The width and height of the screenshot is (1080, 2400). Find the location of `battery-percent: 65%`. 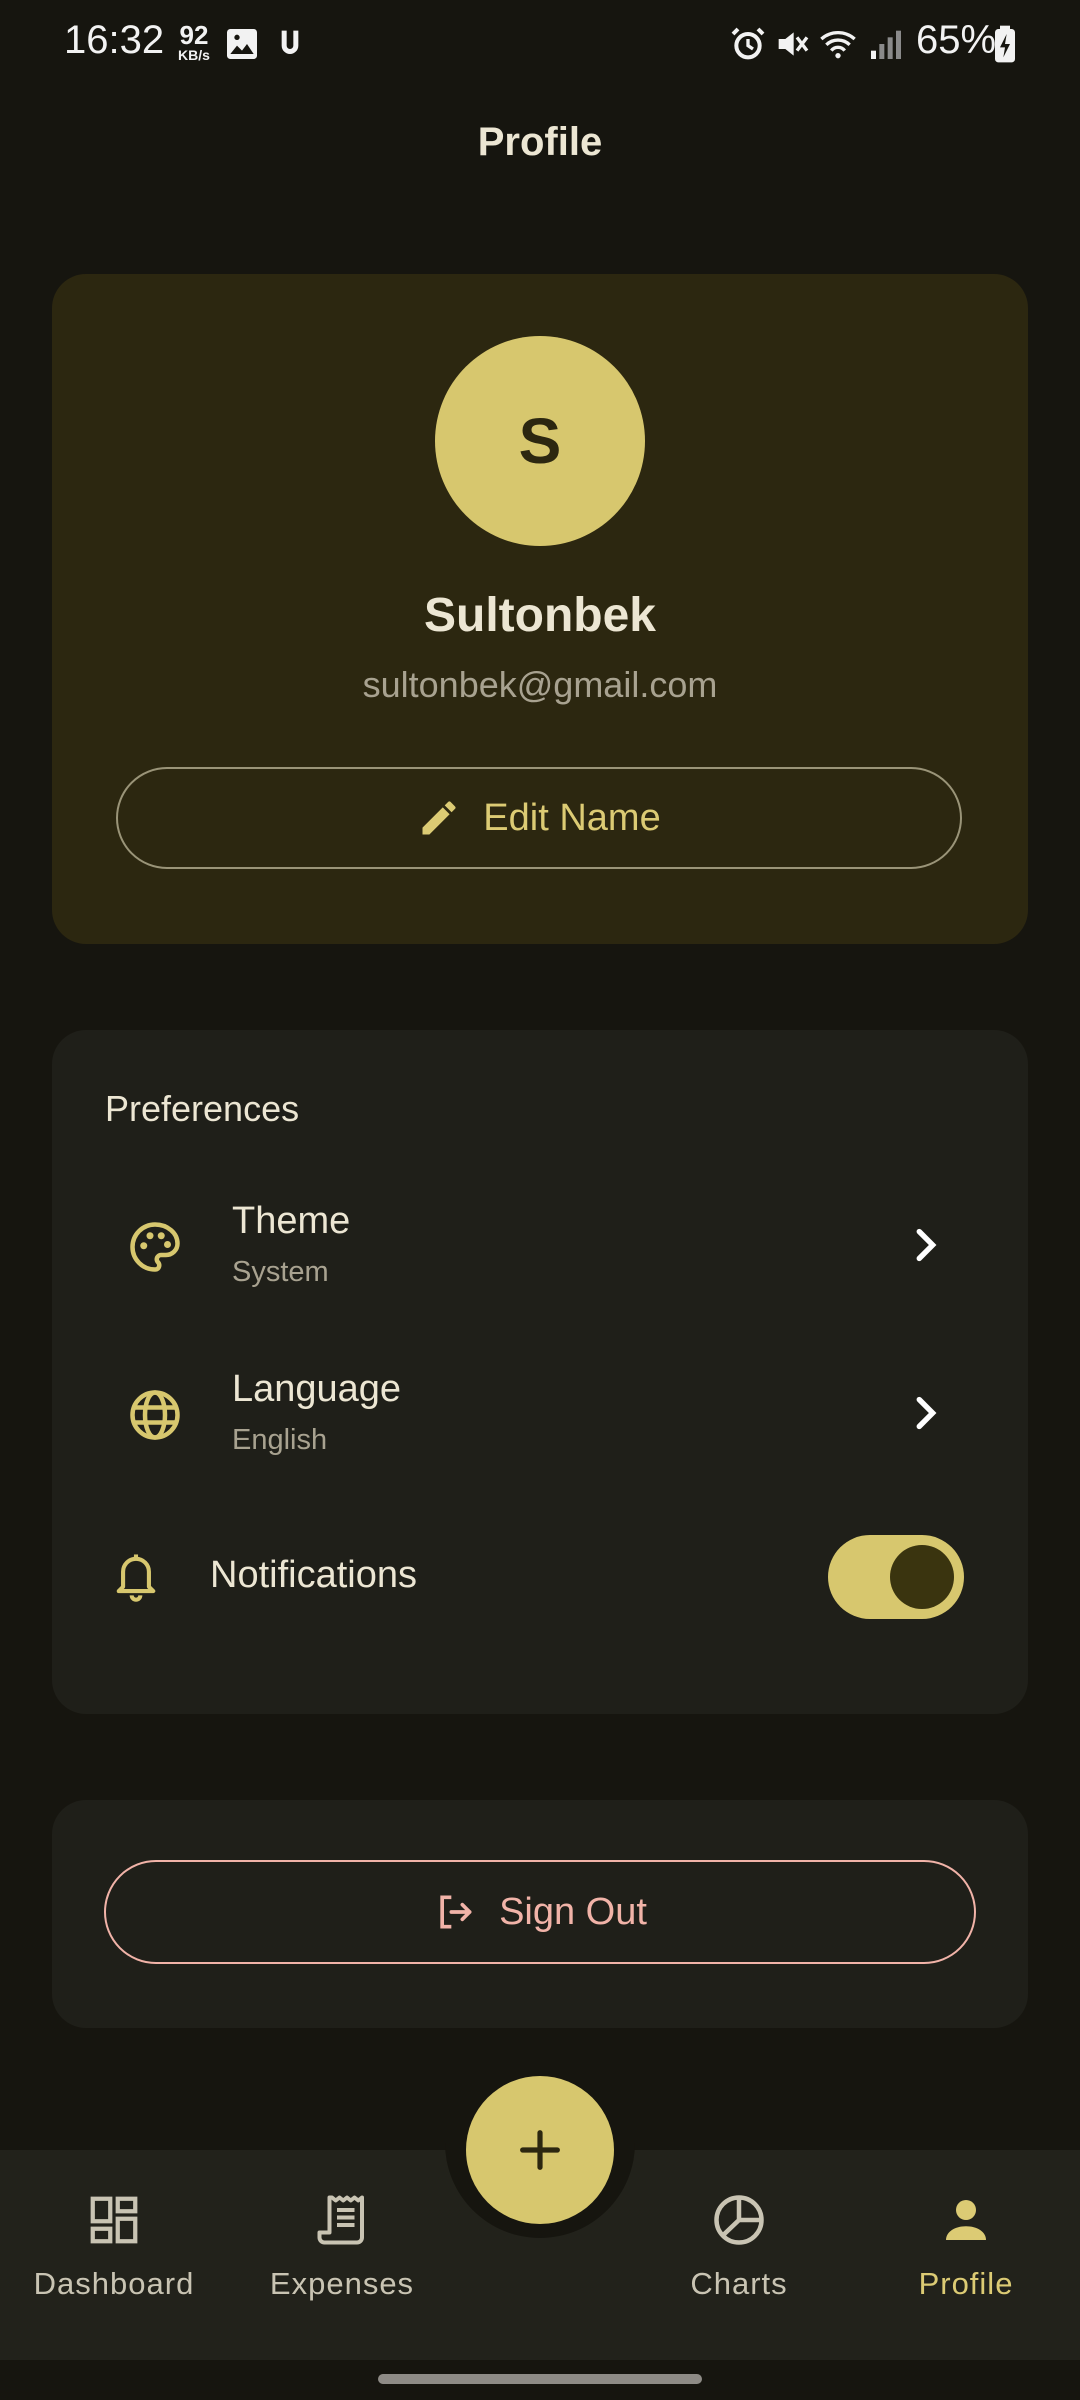

battery-percent: 65% is located at coordinates (956, 40).